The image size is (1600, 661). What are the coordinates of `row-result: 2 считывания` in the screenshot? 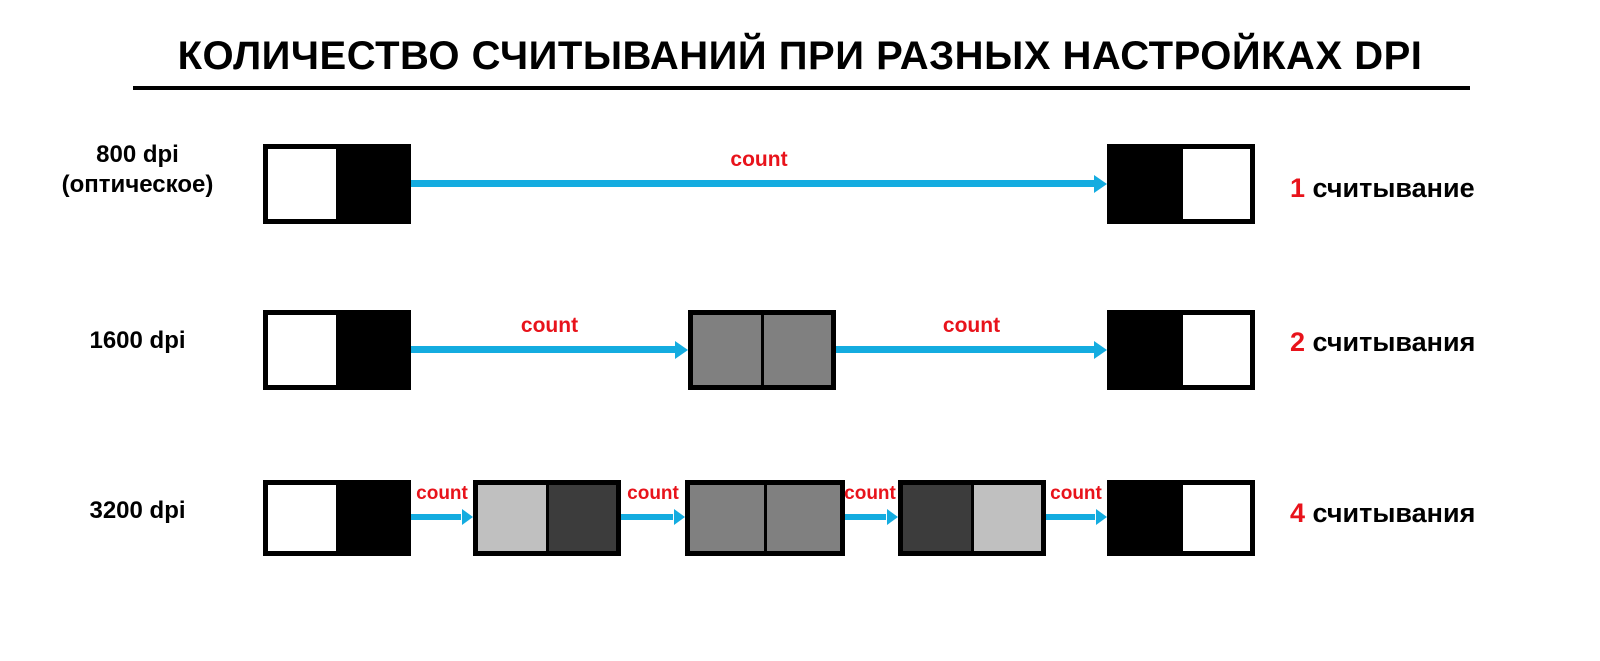 It's located at (1440, 342).